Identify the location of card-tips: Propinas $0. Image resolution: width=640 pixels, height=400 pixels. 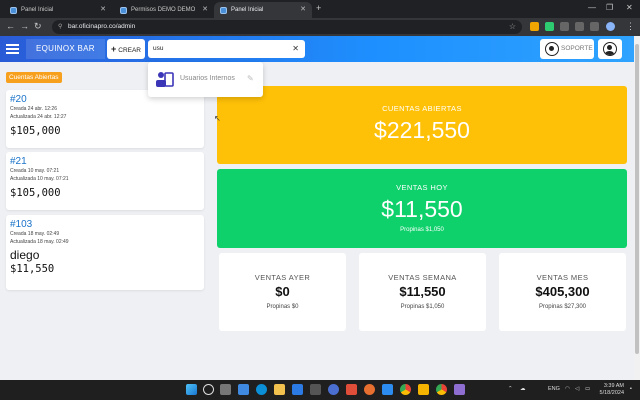
(282, 307).